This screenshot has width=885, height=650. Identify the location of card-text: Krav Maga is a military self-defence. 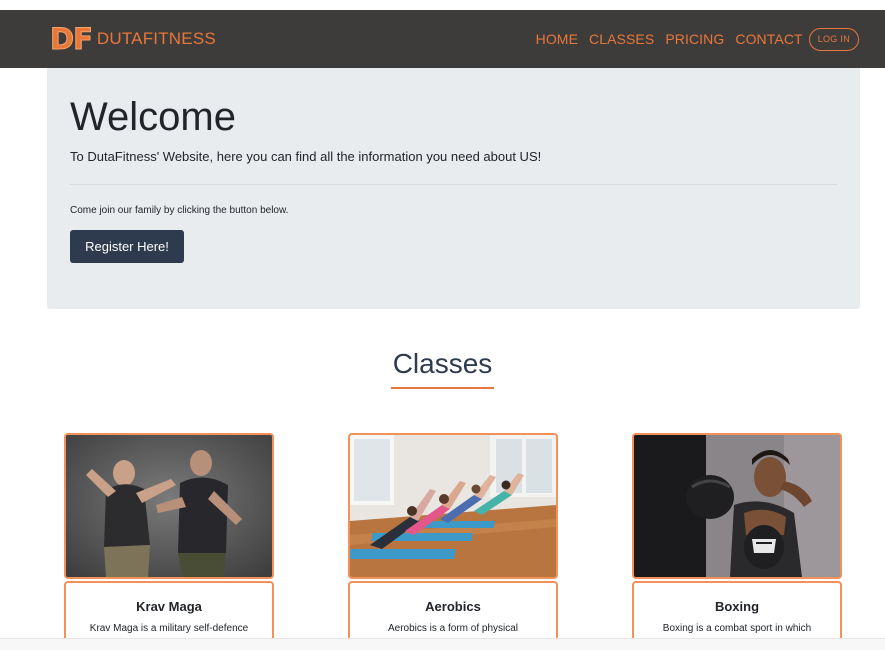
(169, 628).